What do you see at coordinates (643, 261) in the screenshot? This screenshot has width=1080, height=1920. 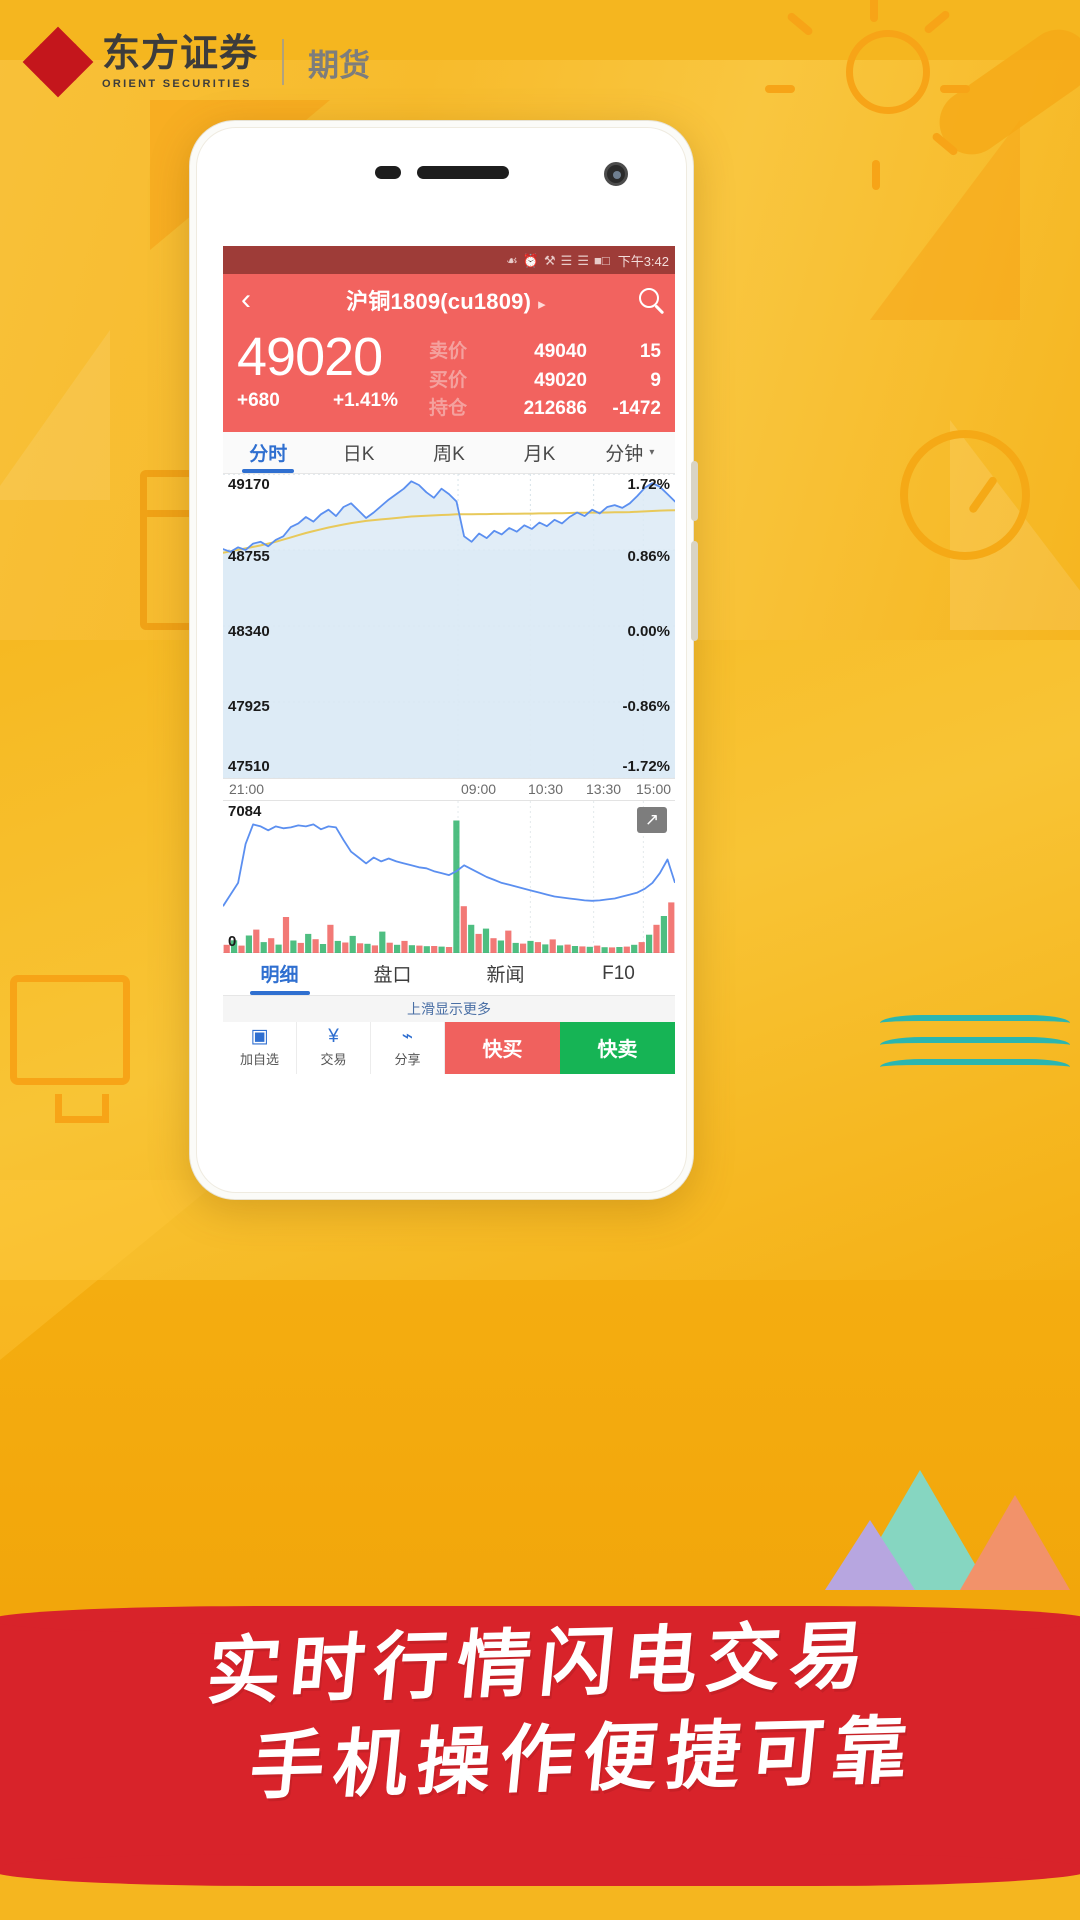 I see `status-bar-time: 下午3:42` at bounding box center [643, 261].